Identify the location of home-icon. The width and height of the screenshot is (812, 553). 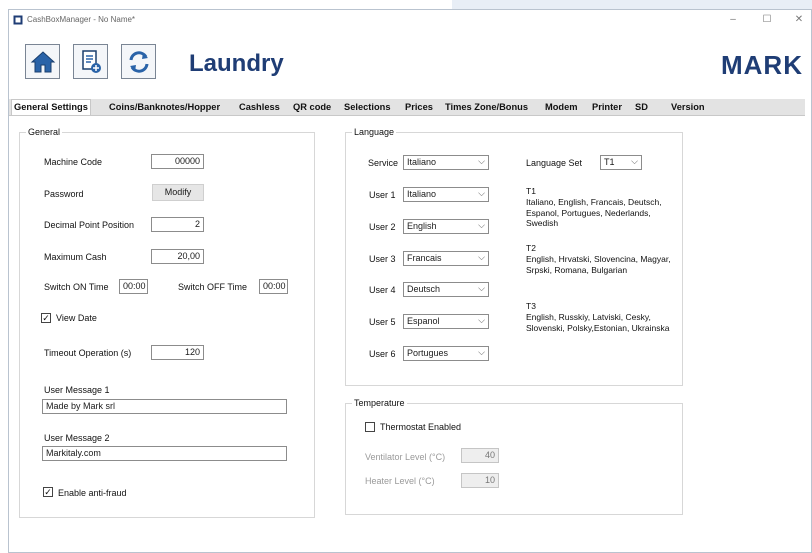
(43, 62).